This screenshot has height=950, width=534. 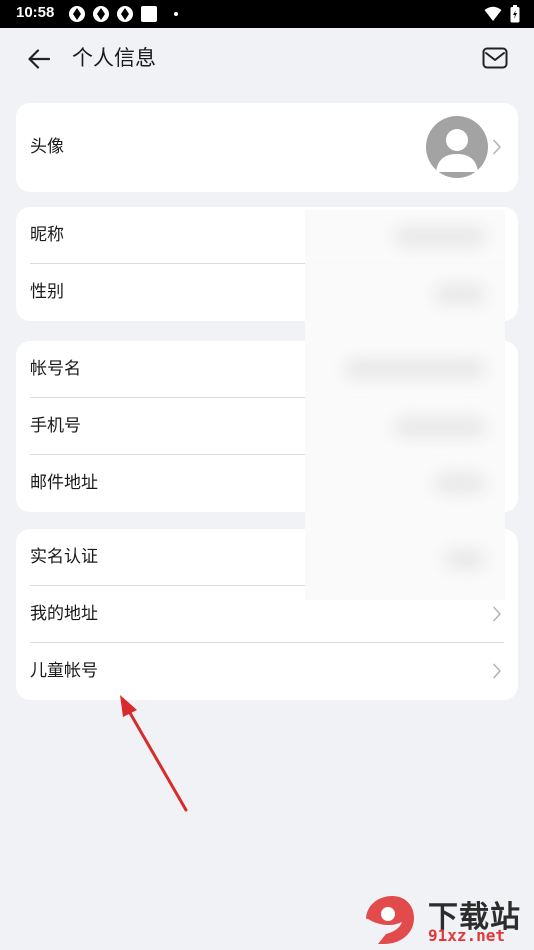 I want to click on back-arrow-icon, so click(x=39, y=59).